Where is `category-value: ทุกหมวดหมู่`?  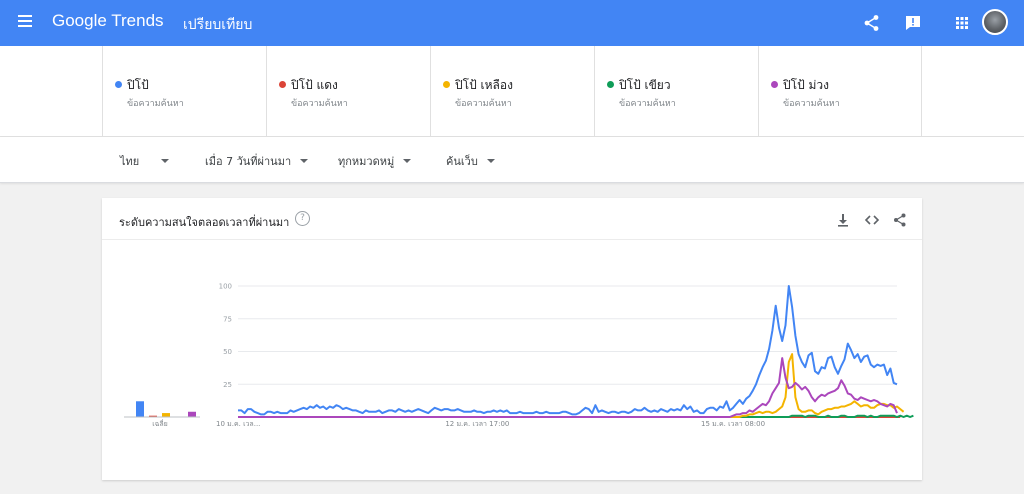 category-value: ทุกหมวดหมู่ is located at coordinates (366, 161).